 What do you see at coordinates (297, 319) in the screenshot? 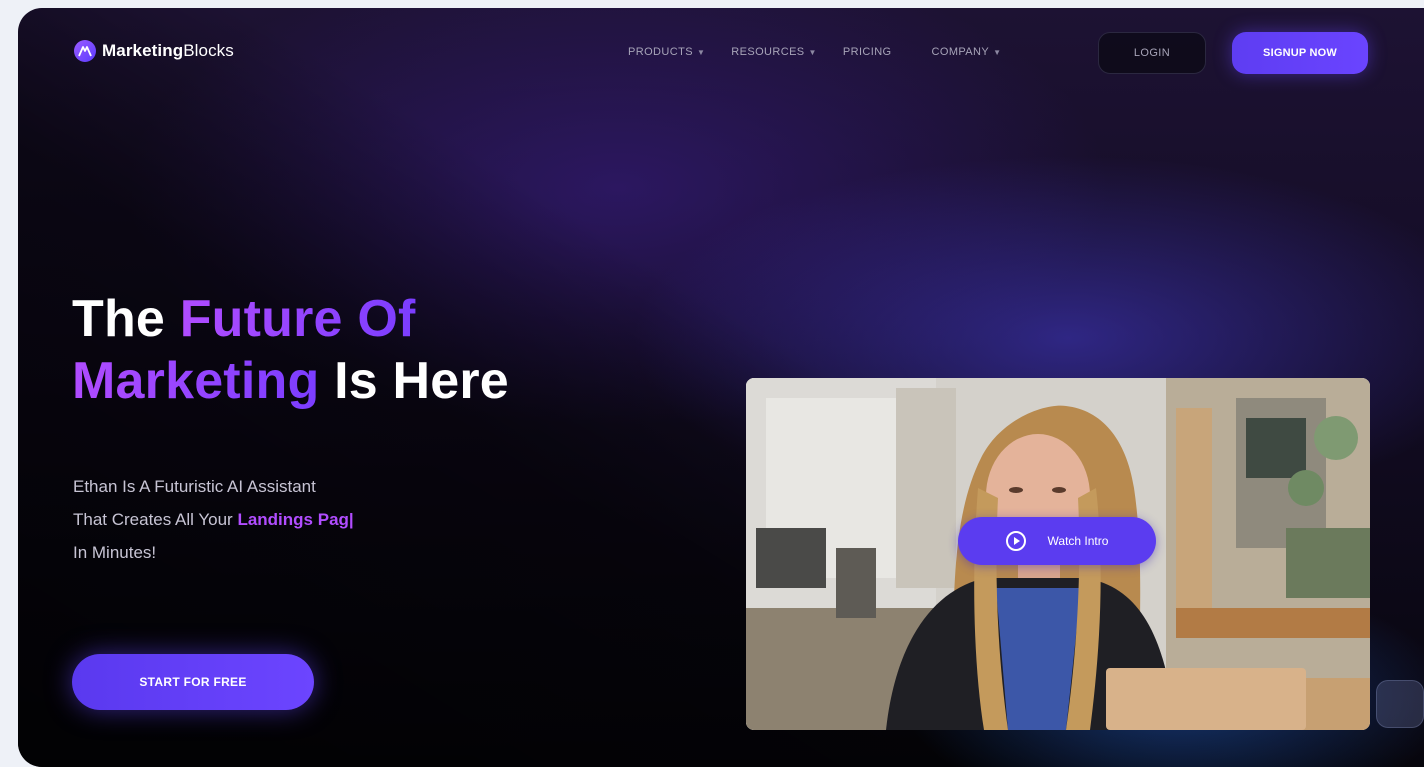
I see `hero-title-accent: Future Of` at bounding box center [297, 319].